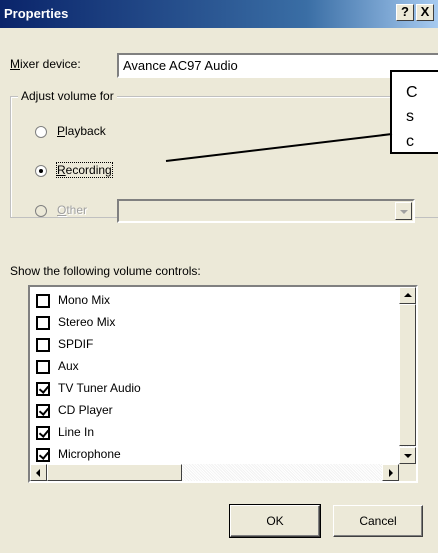 The height and width of the screenshot is (553, 438). I want to click on callout-line-3: c, so click(410, 141).